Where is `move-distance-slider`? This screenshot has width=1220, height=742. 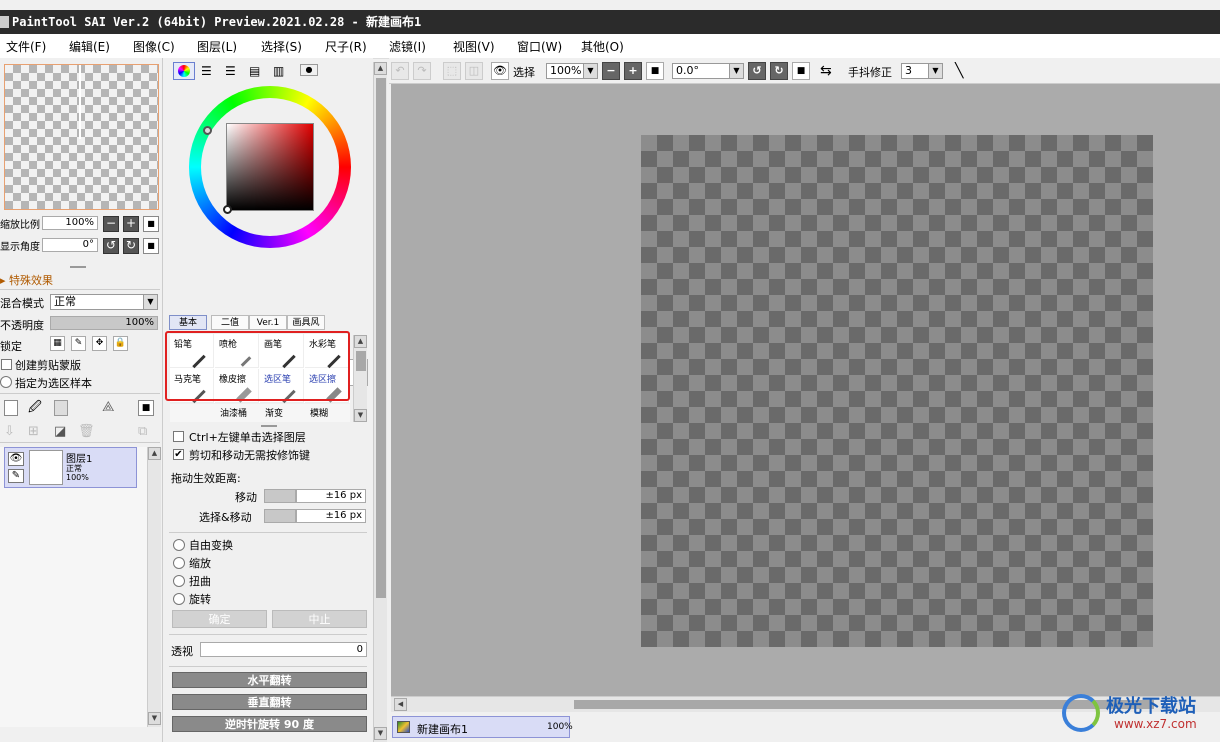
move-distance-slider is located at coordinates (280, 496).